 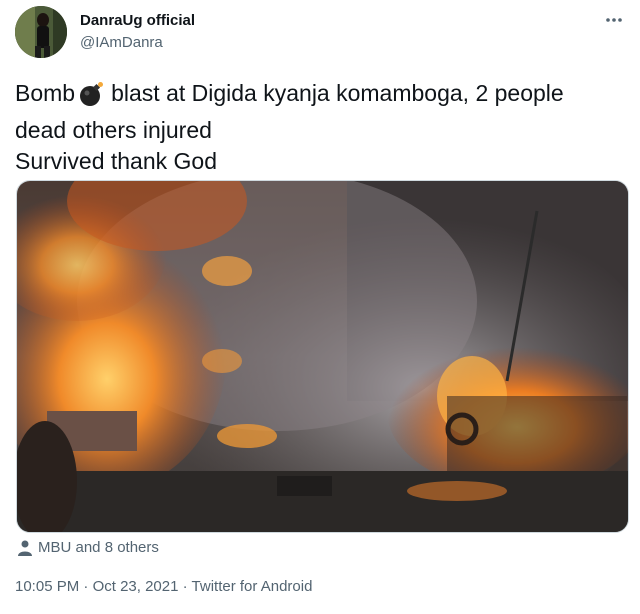 What do you see at coordinates (41, 32) in the screenshot?
I see `avatar` at bounding box center [41, 32].